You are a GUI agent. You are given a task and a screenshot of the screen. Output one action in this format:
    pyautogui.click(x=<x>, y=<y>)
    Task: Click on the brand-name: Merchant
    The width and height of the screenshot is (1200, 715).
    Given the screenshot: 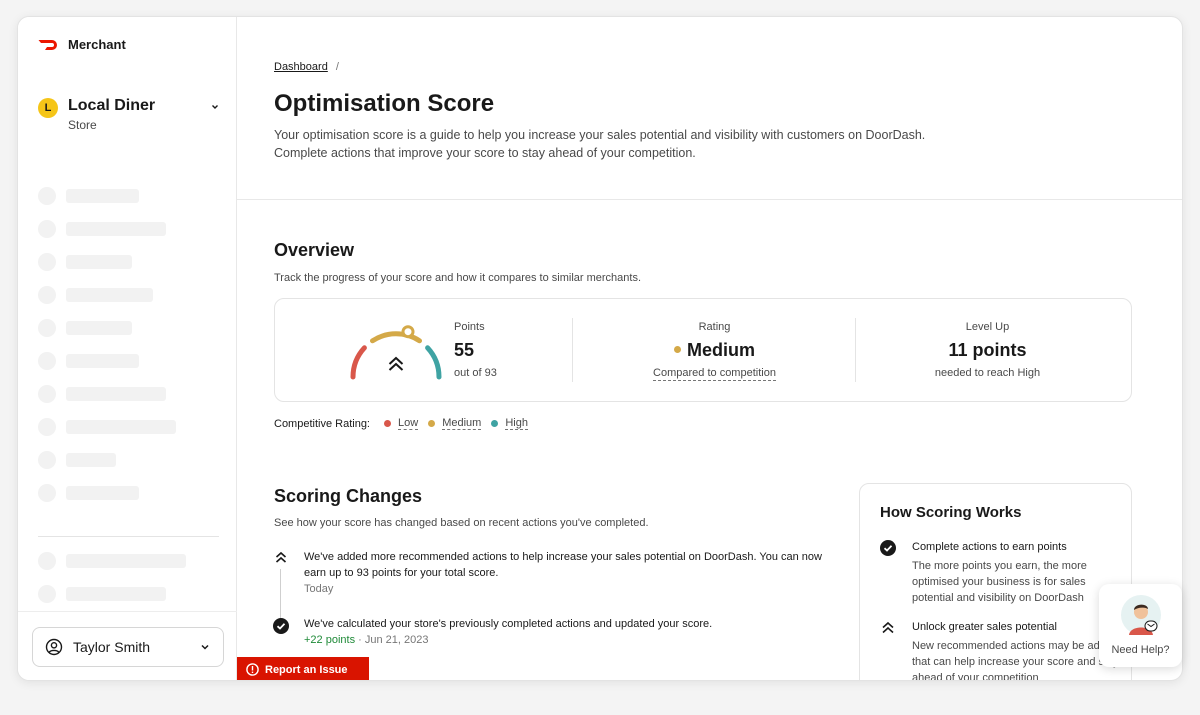 What is the action you would take?
    pyautogui.click(x=97, y=44)
    